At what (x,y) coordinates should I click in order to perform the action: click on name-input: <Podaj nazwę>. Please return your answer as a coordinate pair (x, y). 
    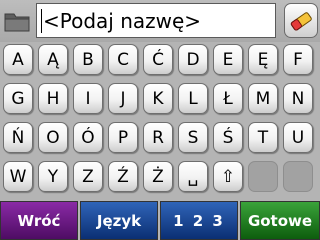
    Looking at the image, I should click on (156, 20).